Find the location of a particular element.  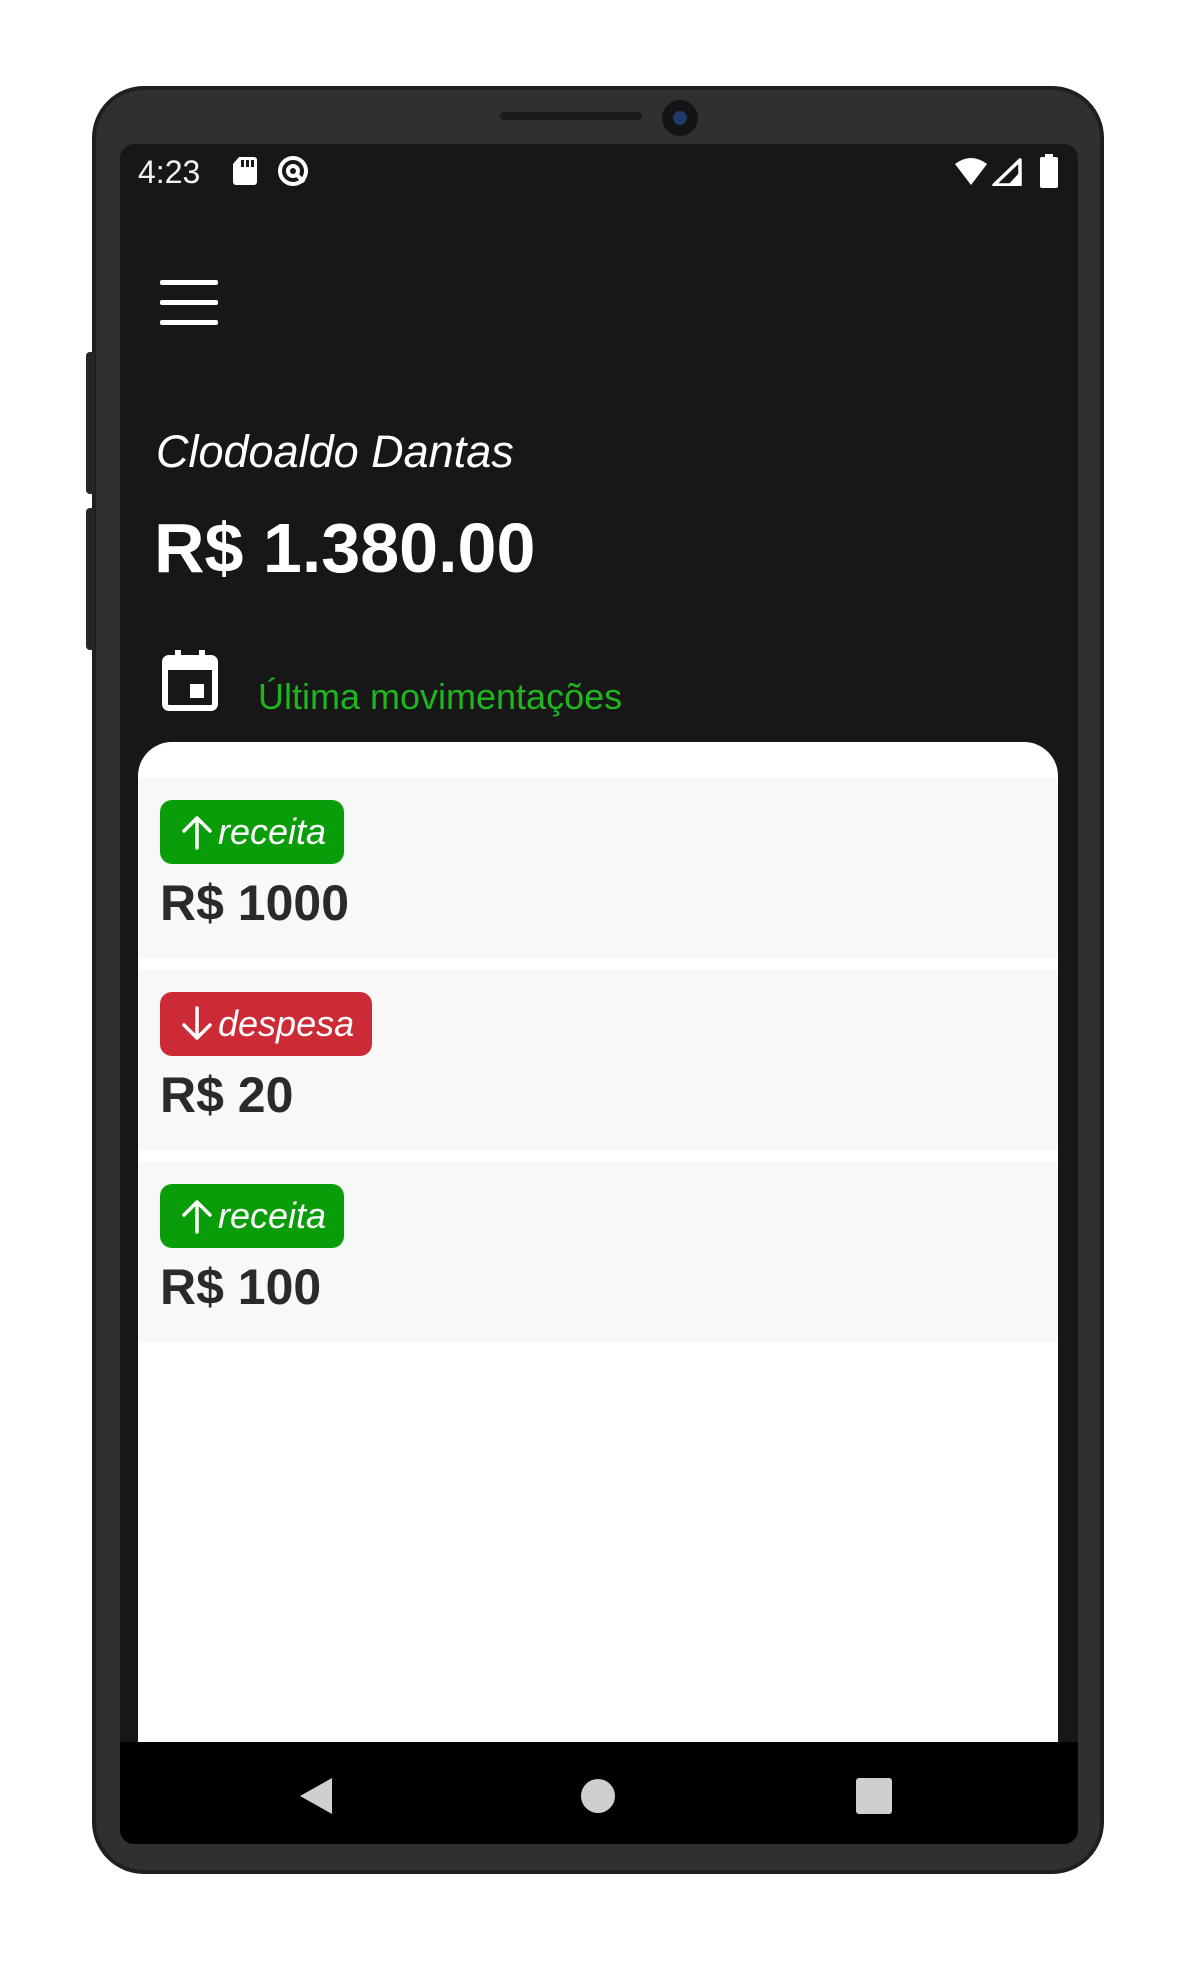

wifi-icon is located at coordinates (971, 171).